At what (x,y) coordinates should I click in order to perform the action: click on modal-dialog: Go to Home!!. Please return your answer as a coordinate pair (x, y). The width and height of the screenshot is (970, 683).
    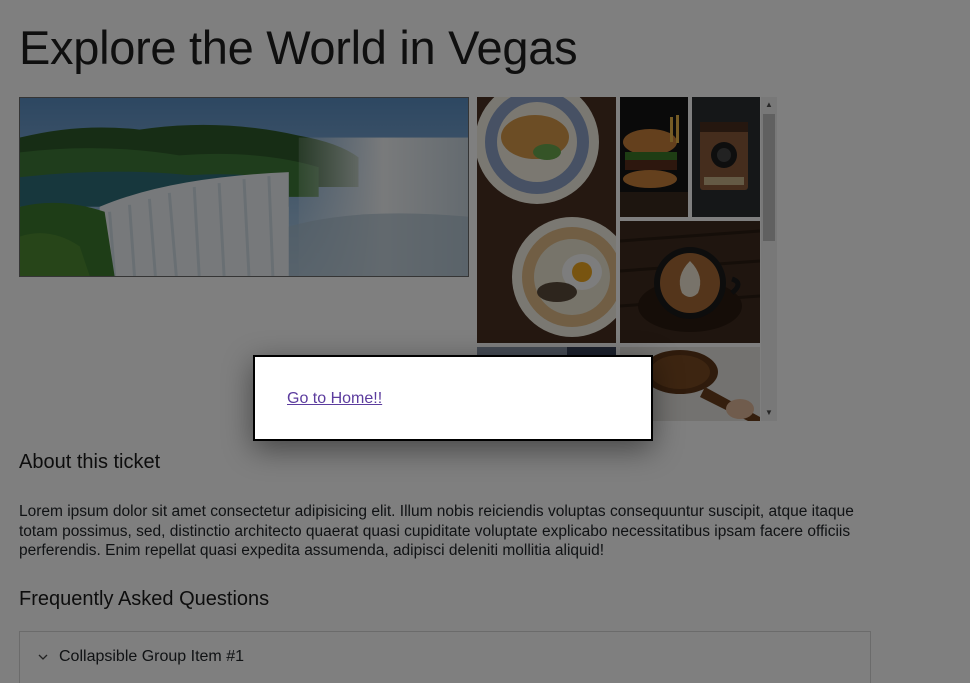
    Looking at the image, I should click on (453, 398).